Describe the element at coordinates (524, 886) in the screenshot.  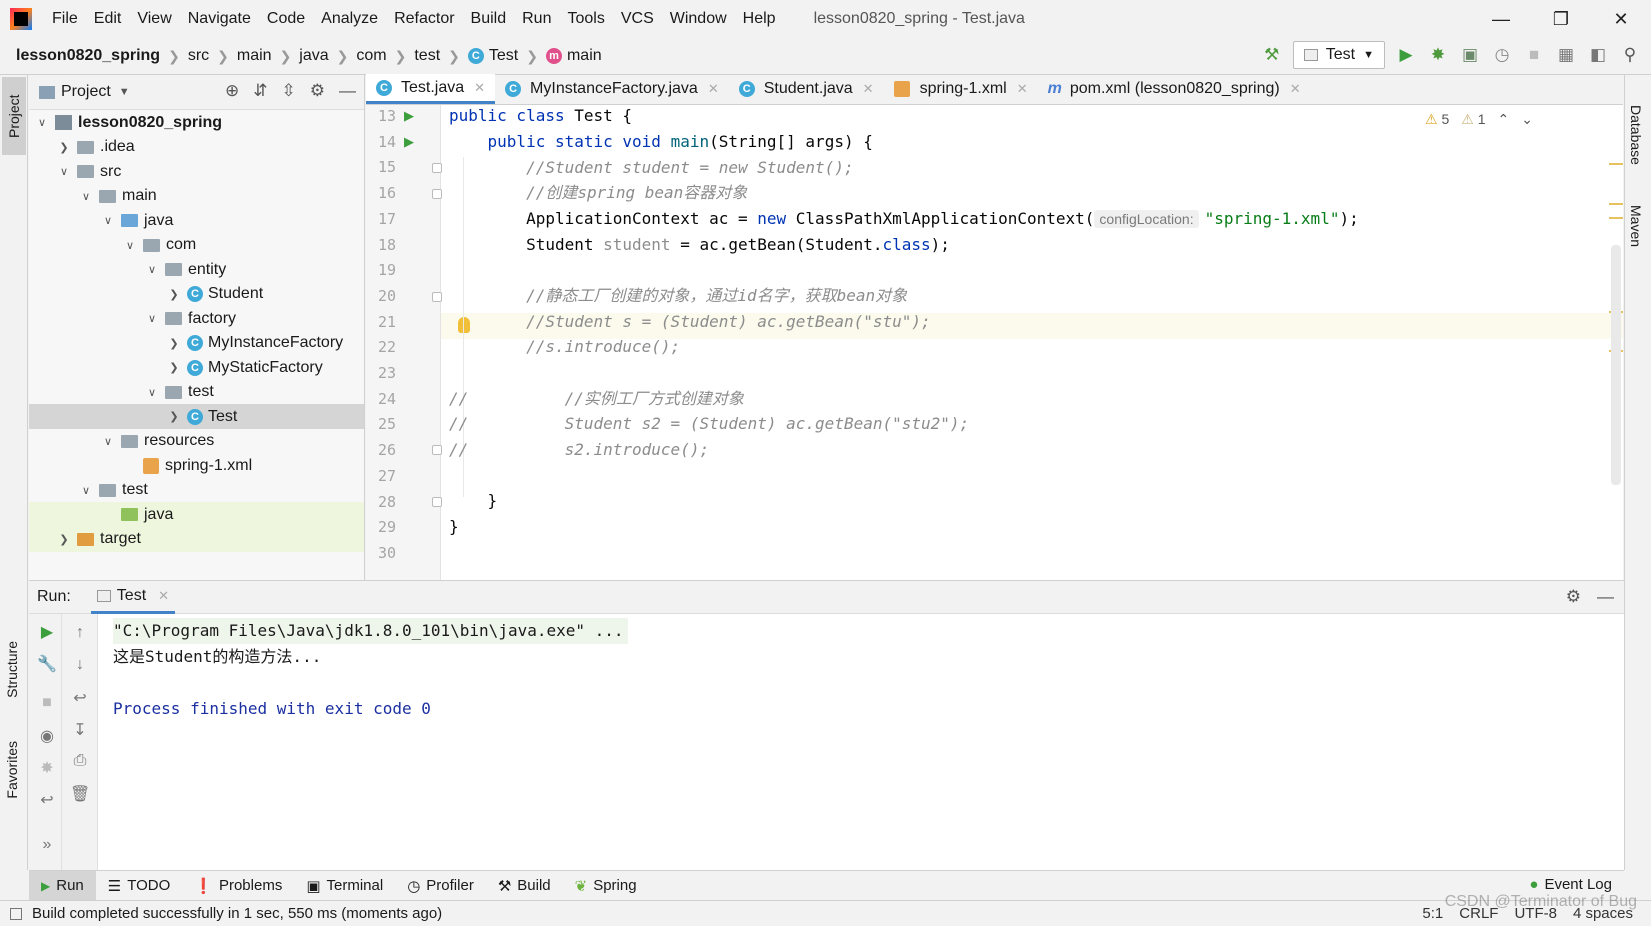
I see `tool-tab-build: ⚒ Build` at that location.